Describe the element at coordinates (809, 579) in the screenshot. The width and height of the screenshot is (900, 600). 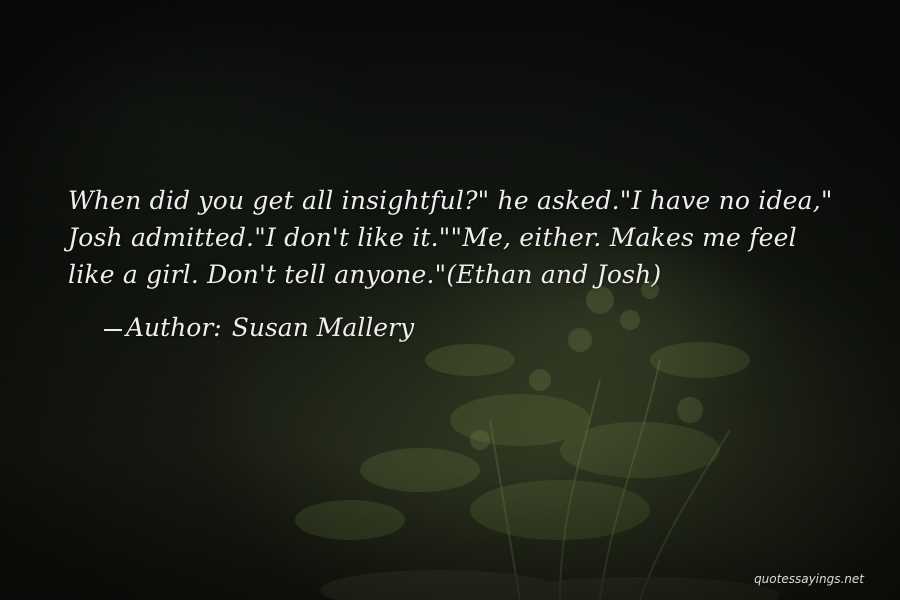
I see `site-watermark: quotessayings.net` at that location.